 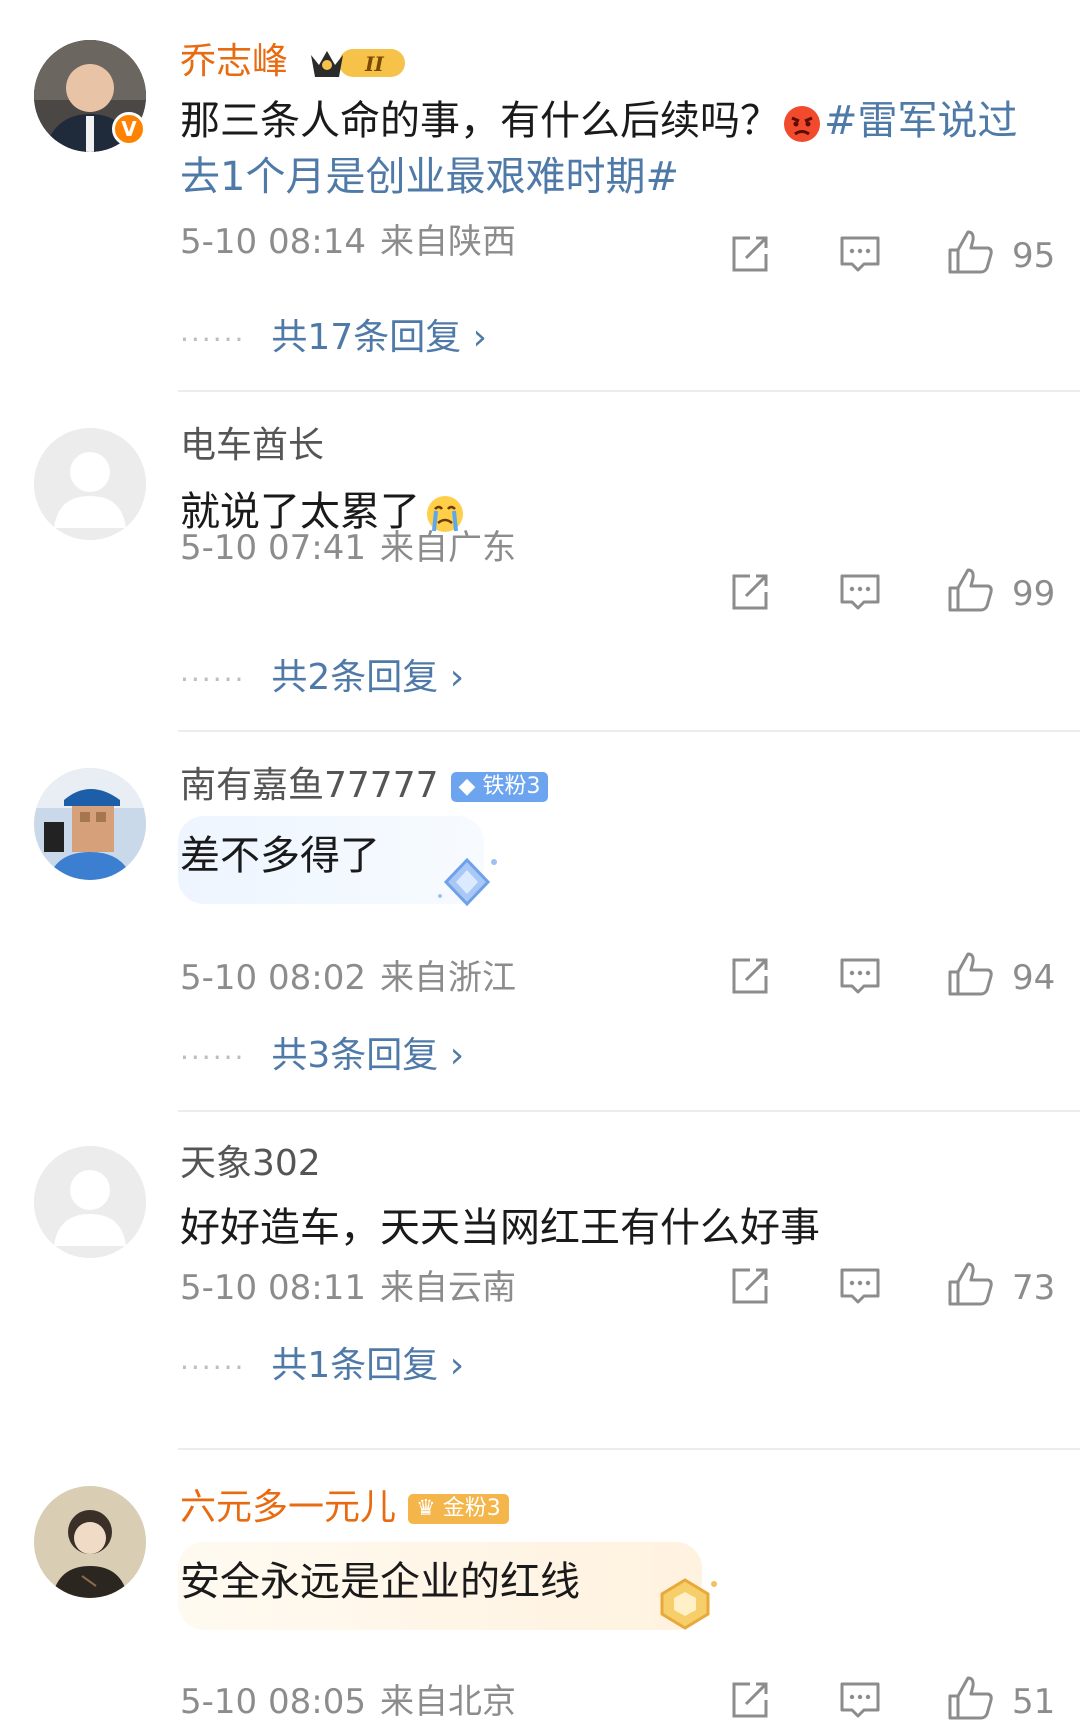 I want to click on comment-meta: 5-10 08:14 来自陕西, so click(x=348, y=238).